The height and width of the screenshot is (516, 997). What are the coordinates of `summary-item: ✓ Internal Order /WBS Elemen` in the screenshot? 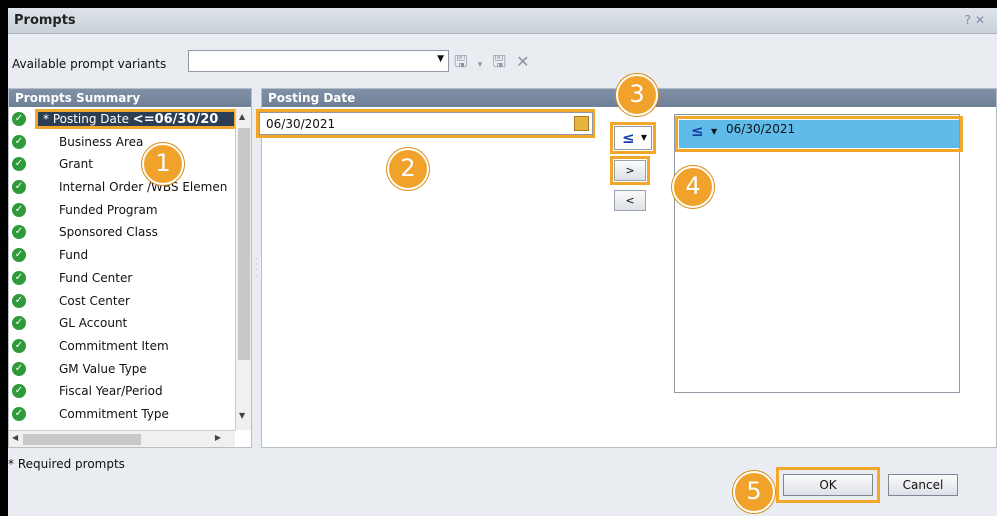 It's located at (122, 187).